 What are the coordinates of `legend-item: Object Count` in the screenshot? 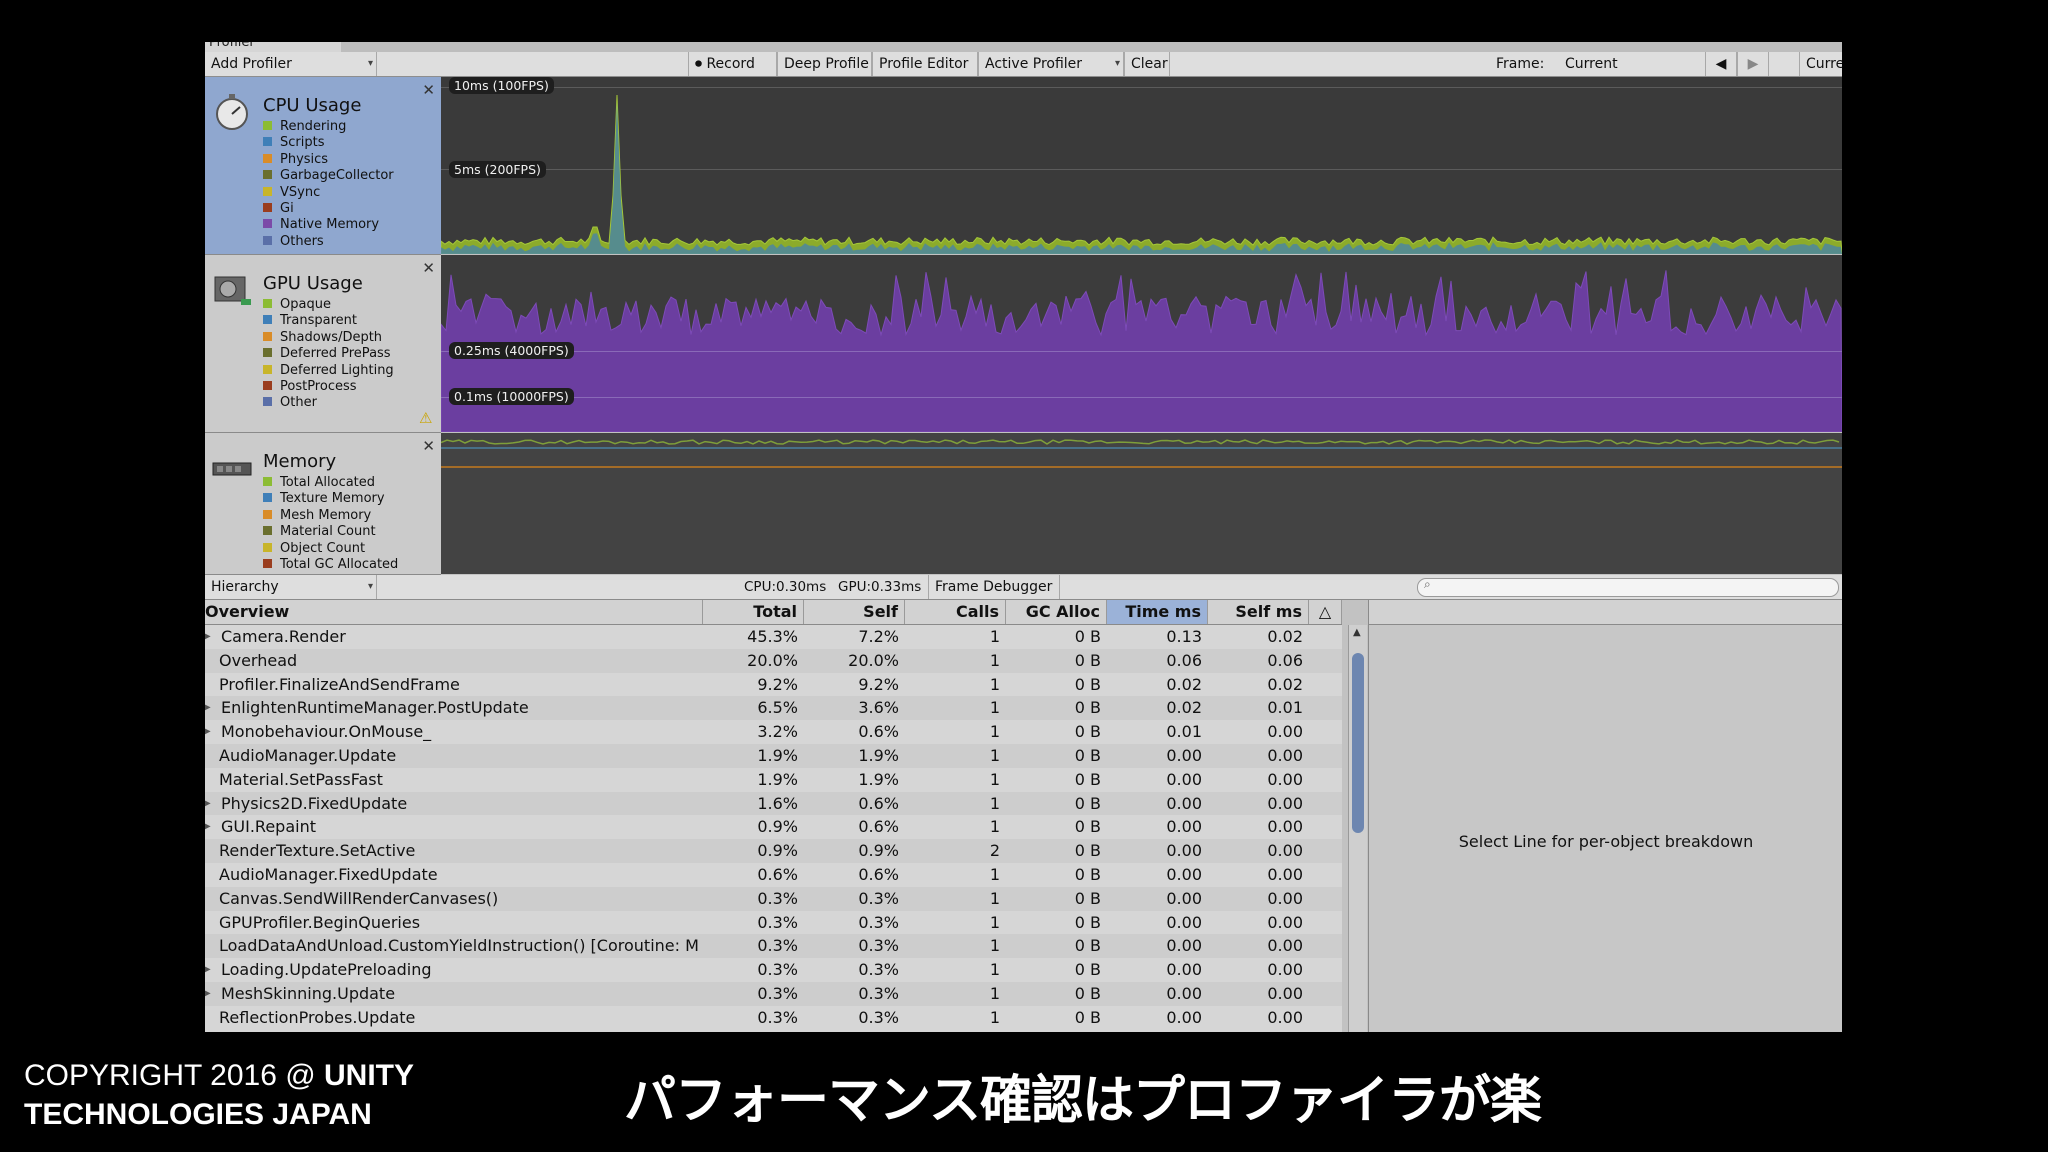 It's located at (330, 549).